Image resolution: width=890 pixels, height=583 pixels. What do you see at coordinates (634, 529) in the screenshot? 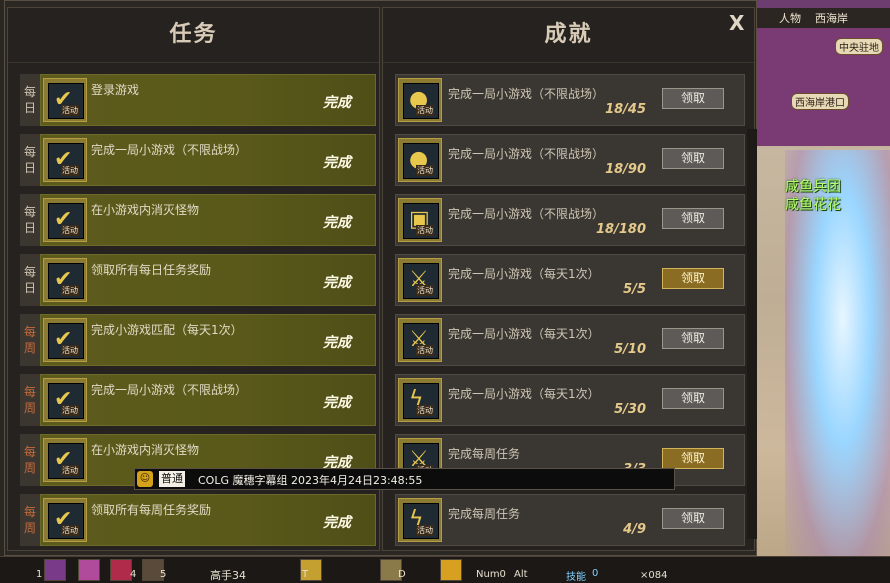
I see `achievement-progress: 4/9` at bounding box center [634, 529].